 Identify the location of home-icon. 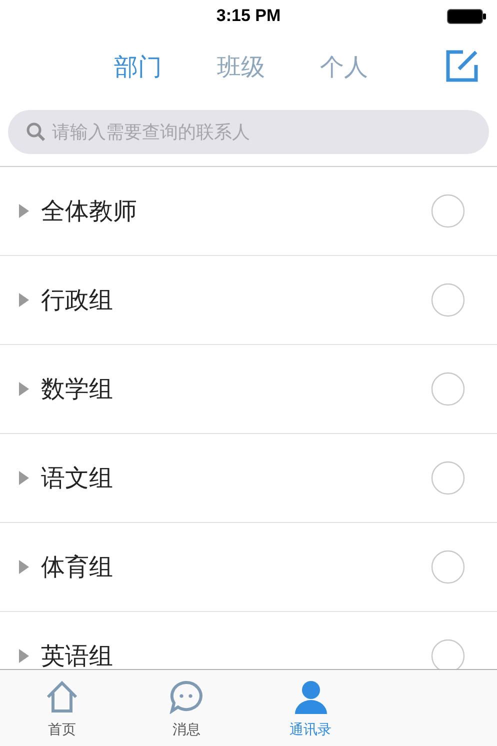
(62, 697).